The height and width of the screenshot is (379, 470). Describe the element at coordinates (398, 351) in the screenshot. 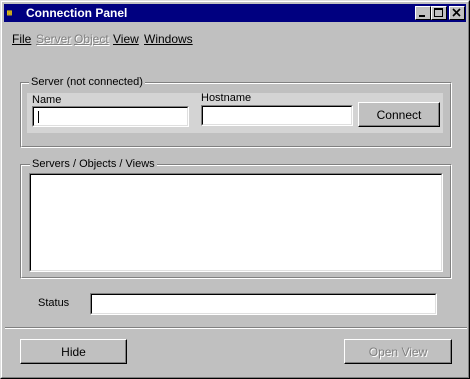

I see `open-view-button: Open View` at that location.